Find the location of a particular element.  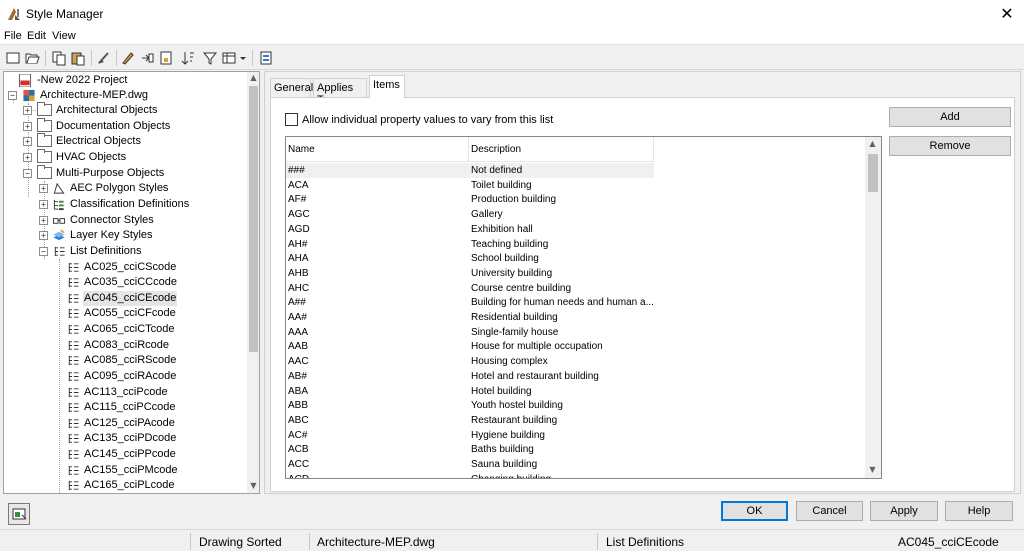

copy-icon is located at coordinates (59, 58).